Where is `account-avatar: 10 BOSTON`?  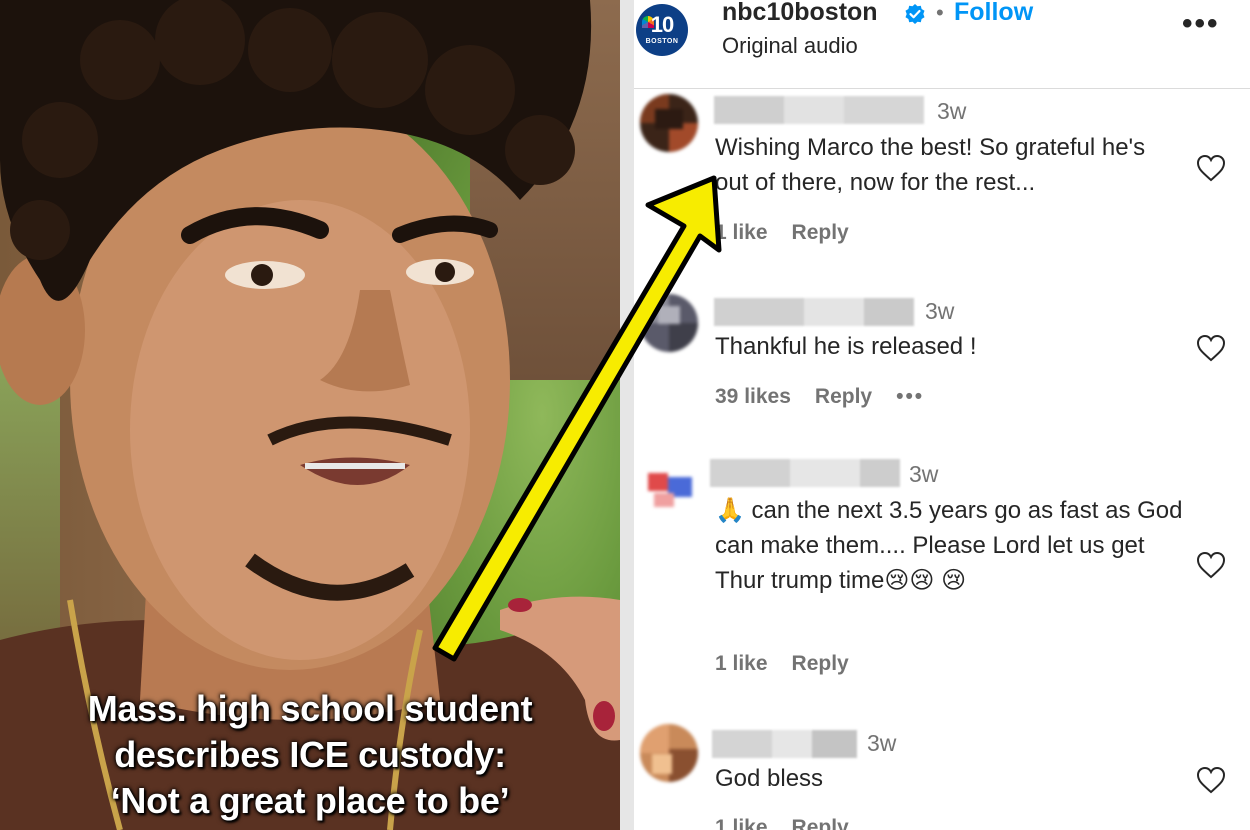
account-avatar: 10 BOSTON is located at coordinates (662, 30).